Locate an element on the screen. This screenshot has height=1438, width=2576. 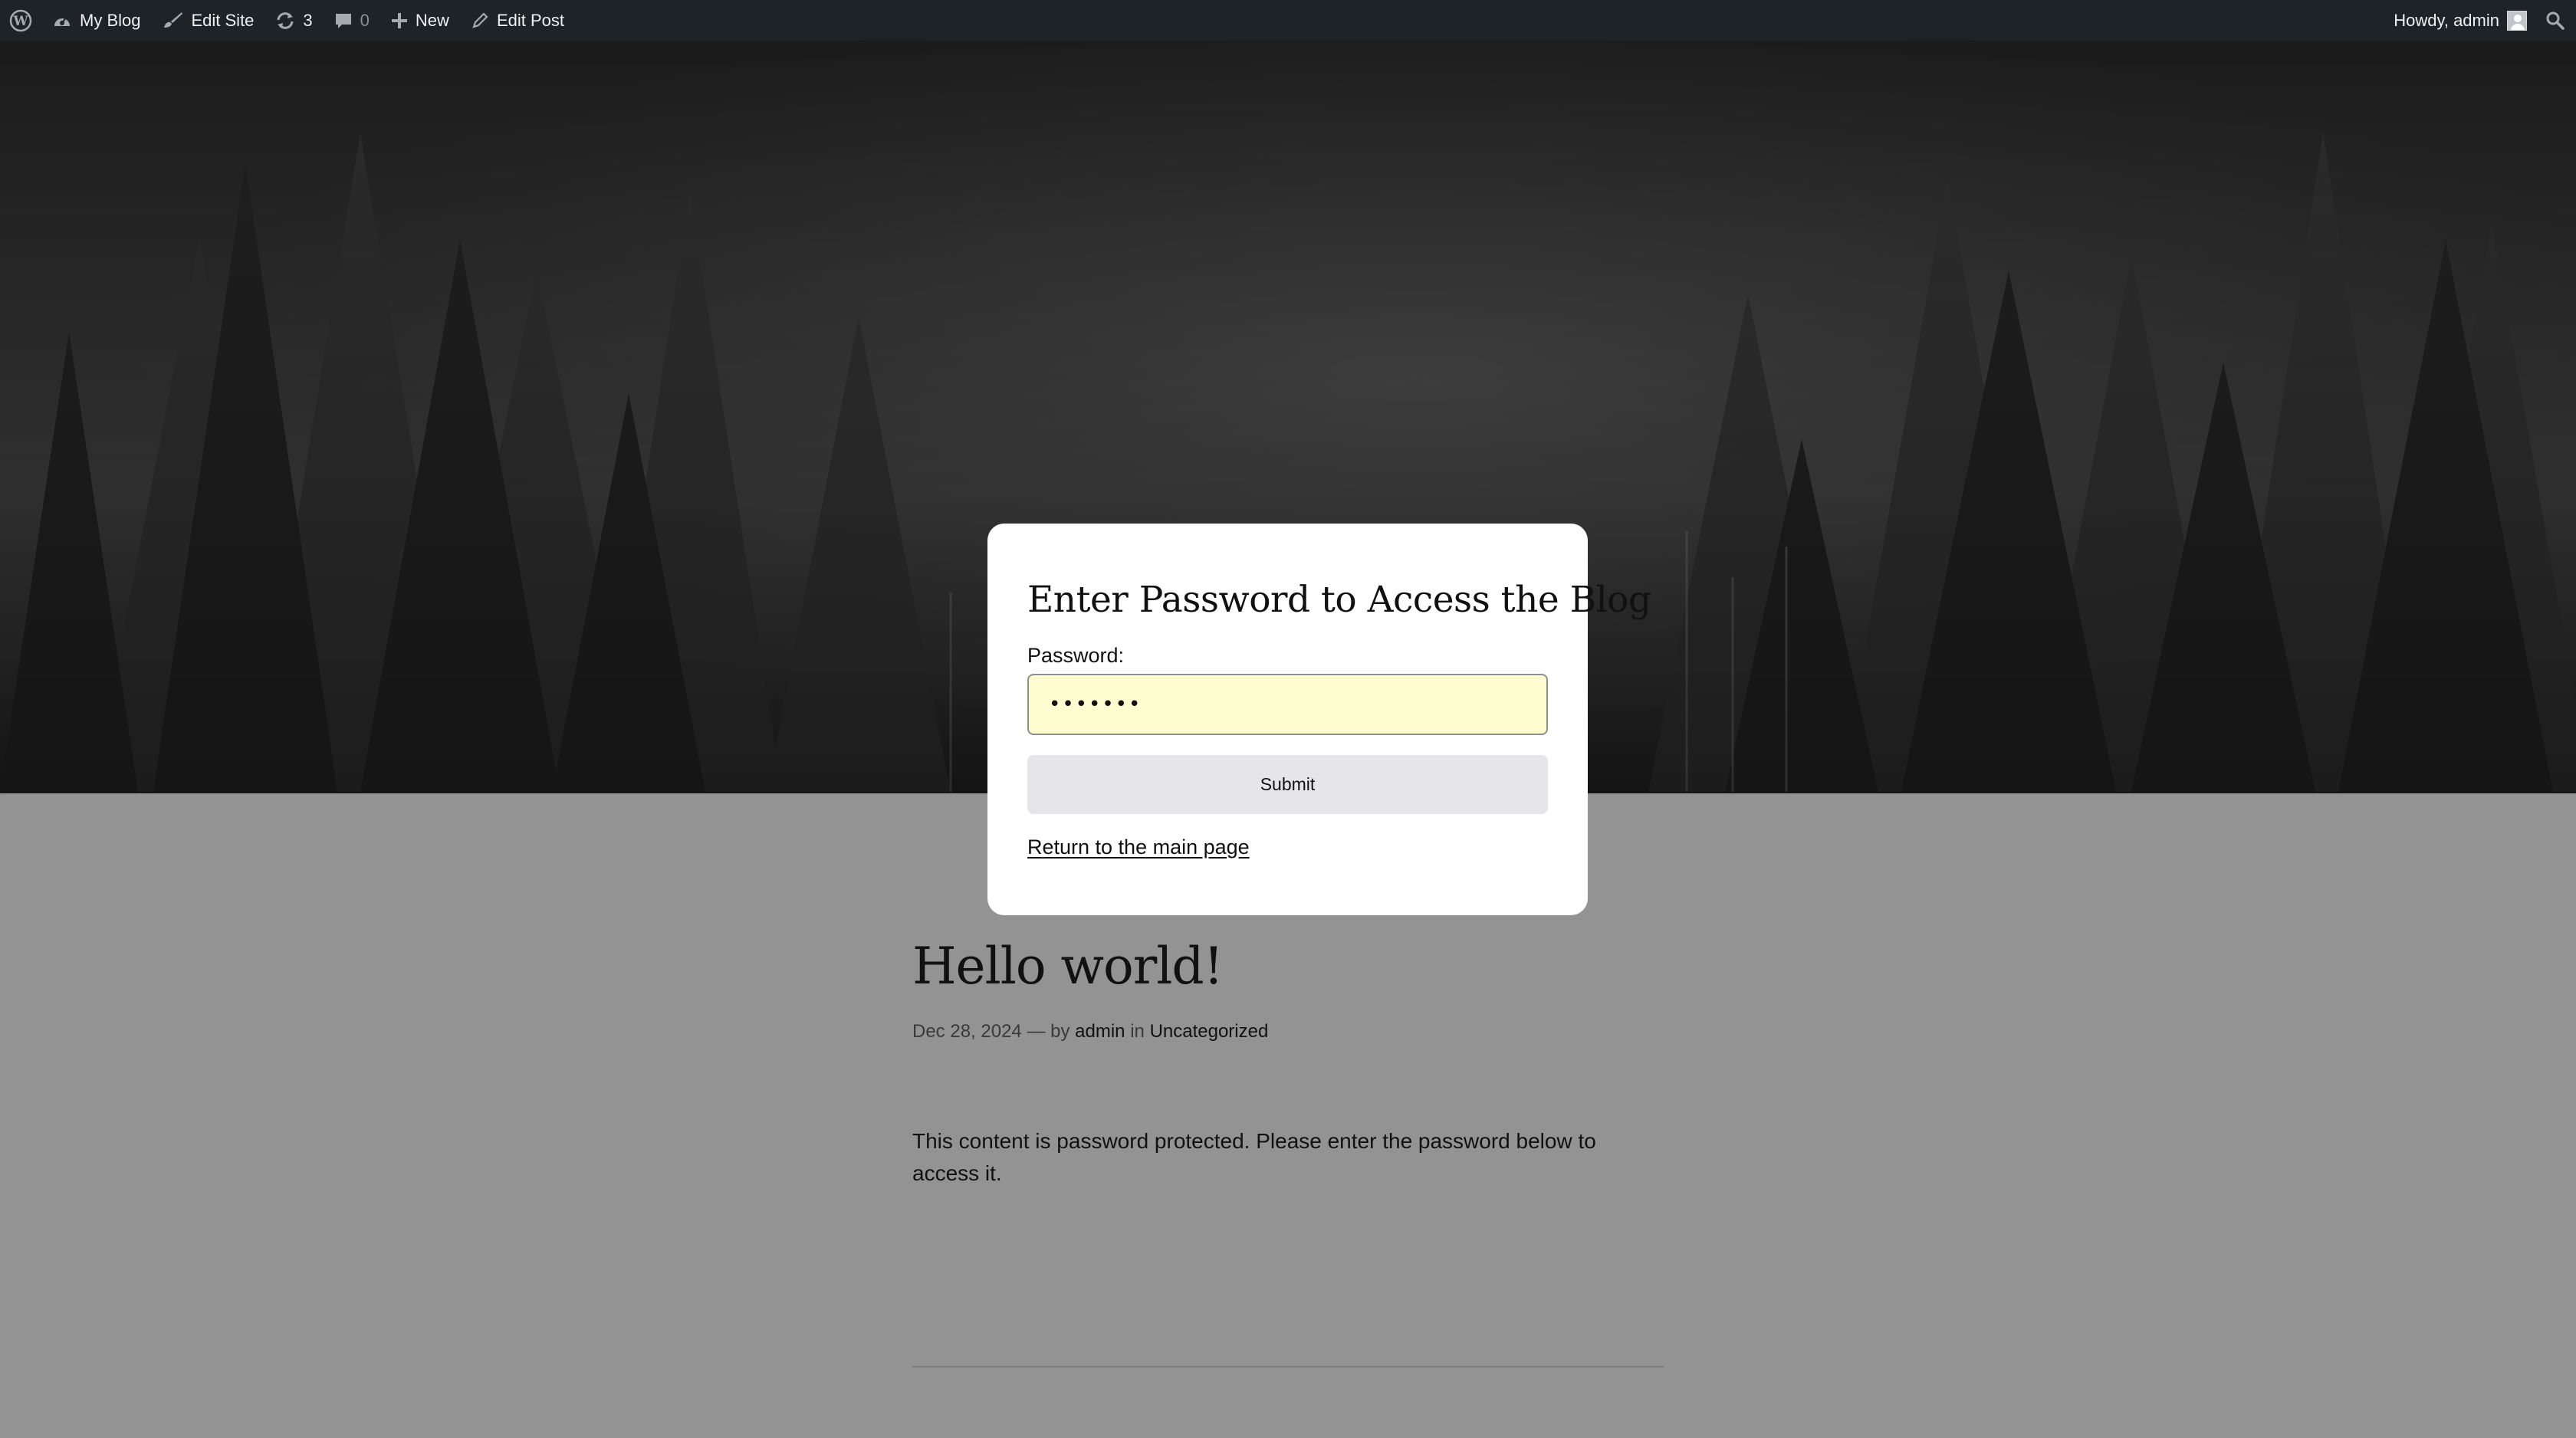
my-account-menu: Howdy, admin is located at coordinates (2460, 20).